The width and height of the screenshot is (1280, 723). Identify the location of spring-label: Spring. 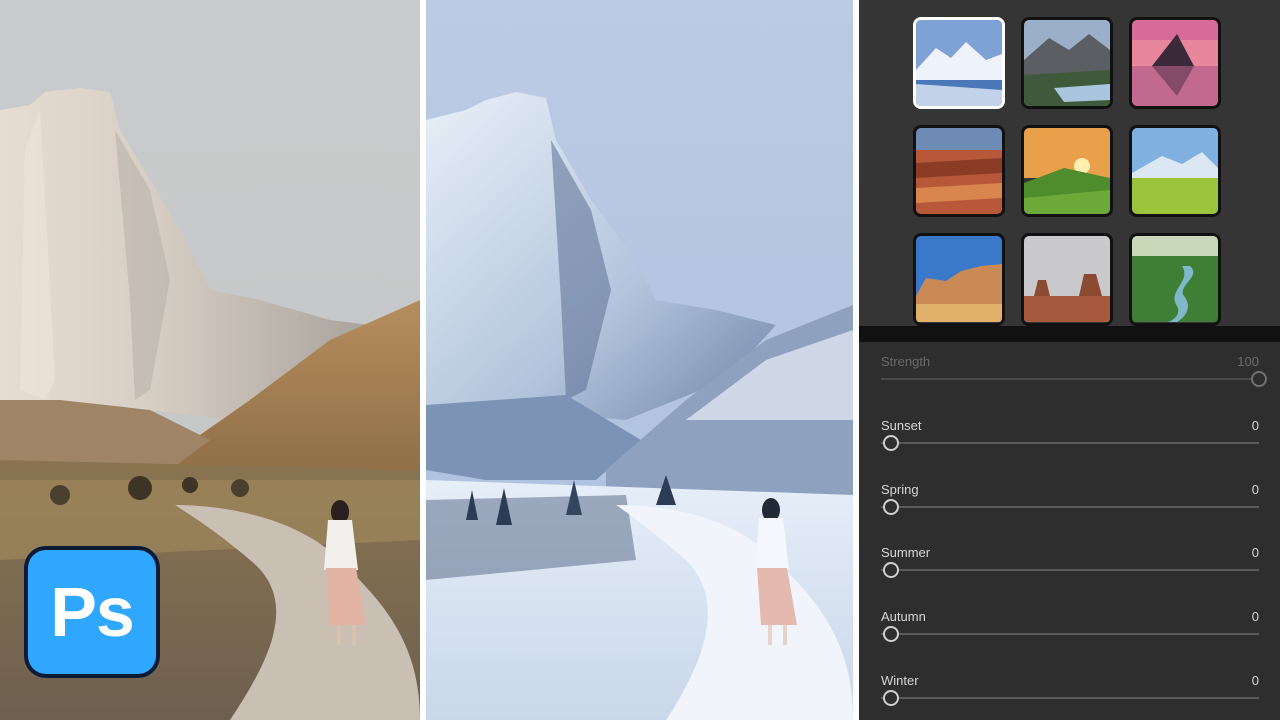
(900, 489).